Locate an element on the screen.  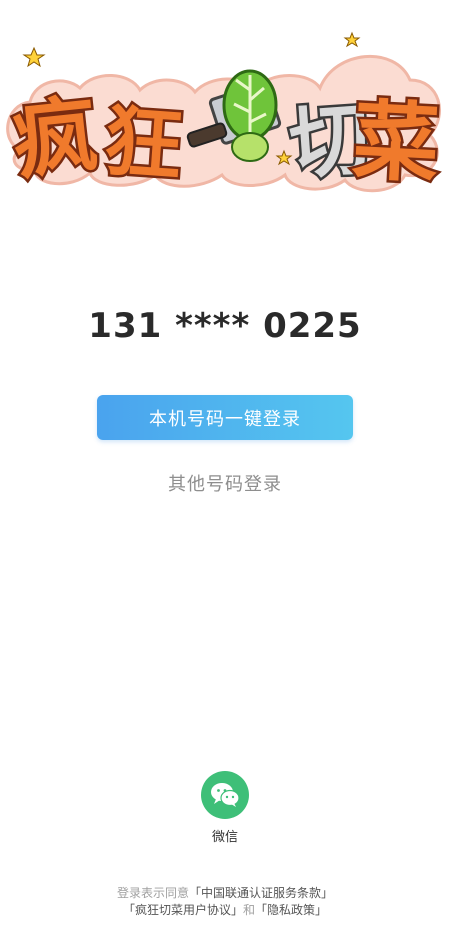
terms-prefix: 登录表示同意 is located at coordinates (152, 893).